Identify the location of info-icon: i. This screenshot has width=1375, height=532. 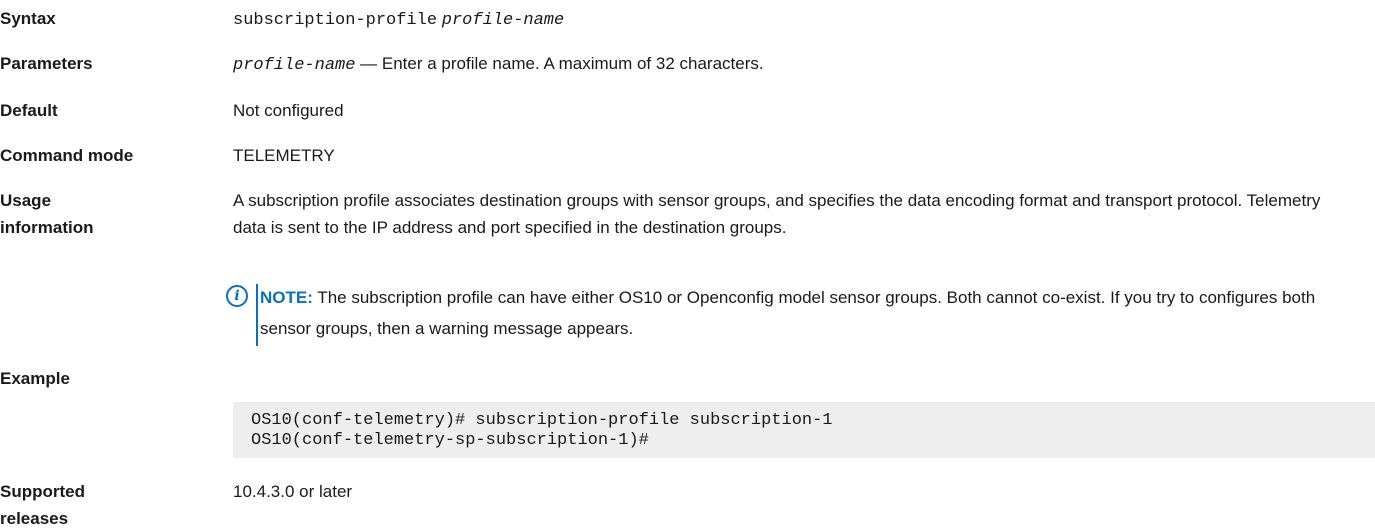
(237, 296).